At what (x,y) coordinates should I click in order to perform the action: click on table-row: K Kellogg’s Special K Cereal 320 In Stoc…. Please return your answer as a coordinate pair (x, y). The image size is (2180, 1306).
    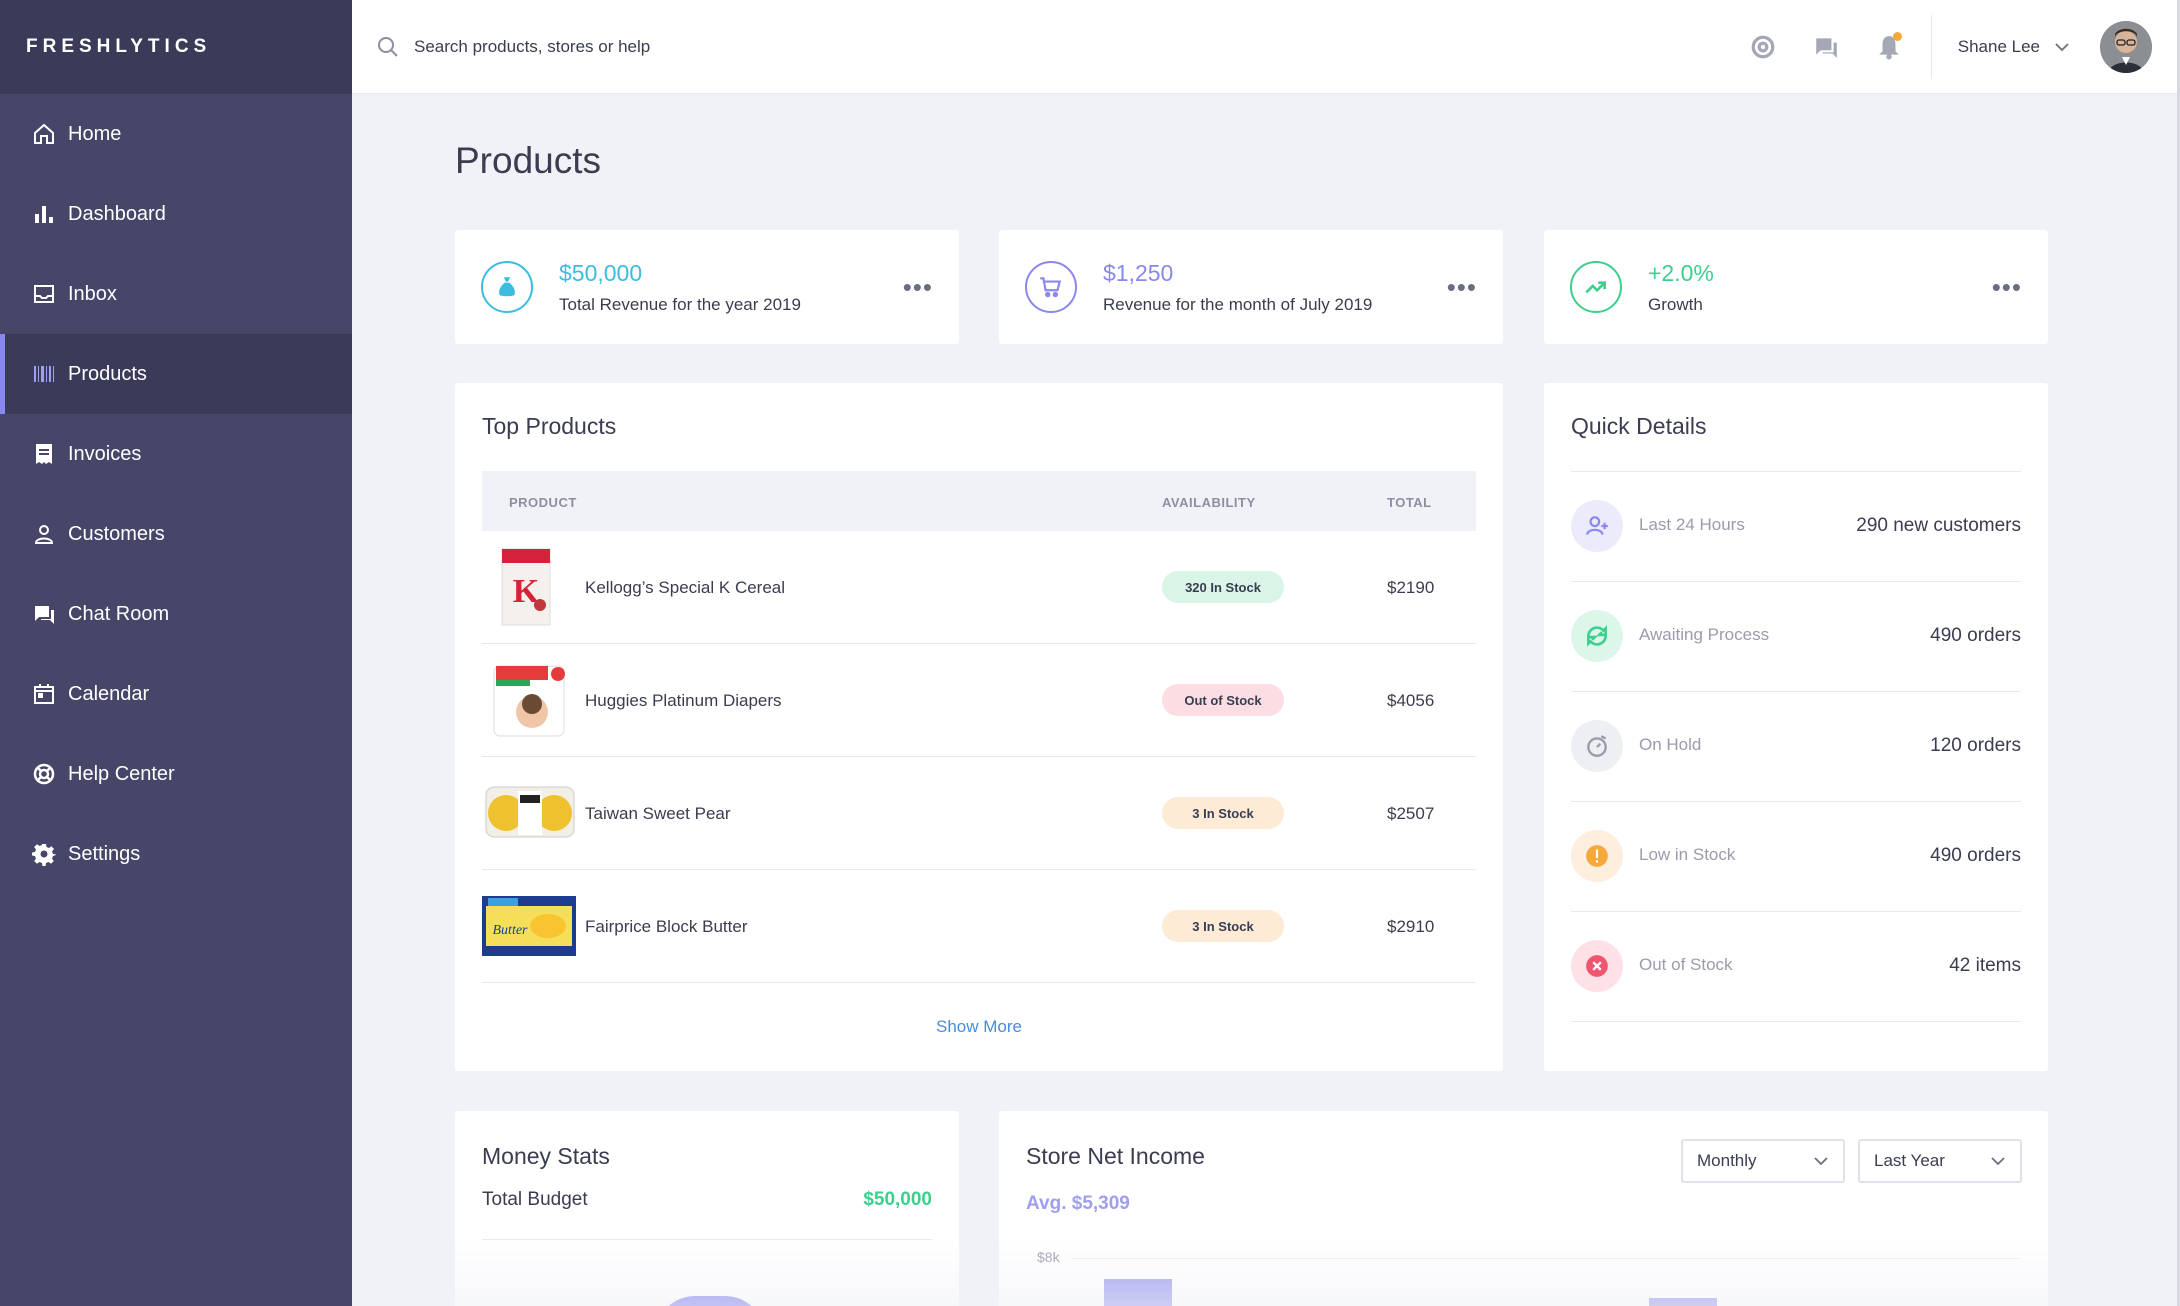
    Looking at the image, I should click on (979, 587).